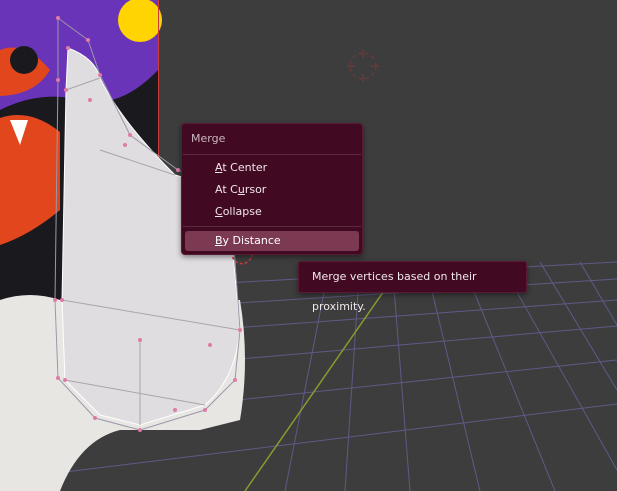  What do you see at coordinates (219, 211) in the screenshot?
I see `menu-hotkey-letter: C` at bounding box center [219, 211].